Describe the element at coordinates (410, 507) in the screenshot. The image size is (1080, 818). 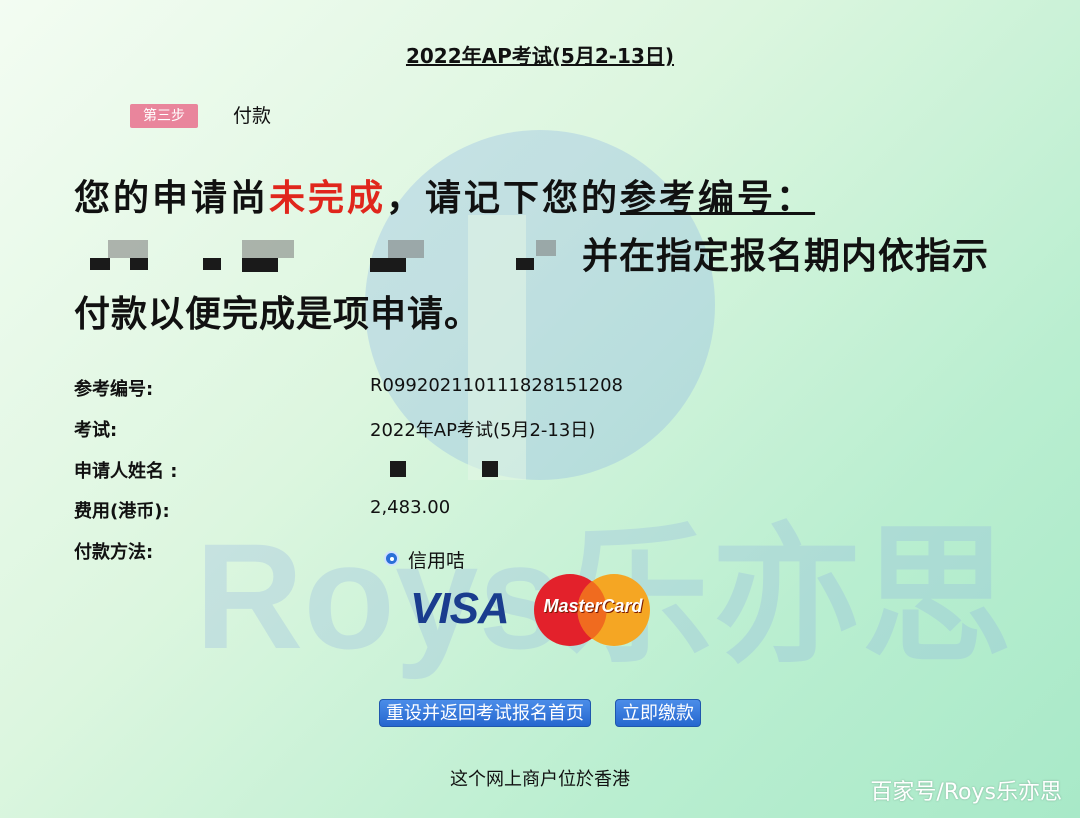
I see `fee-value: 2,483.00` at that location.